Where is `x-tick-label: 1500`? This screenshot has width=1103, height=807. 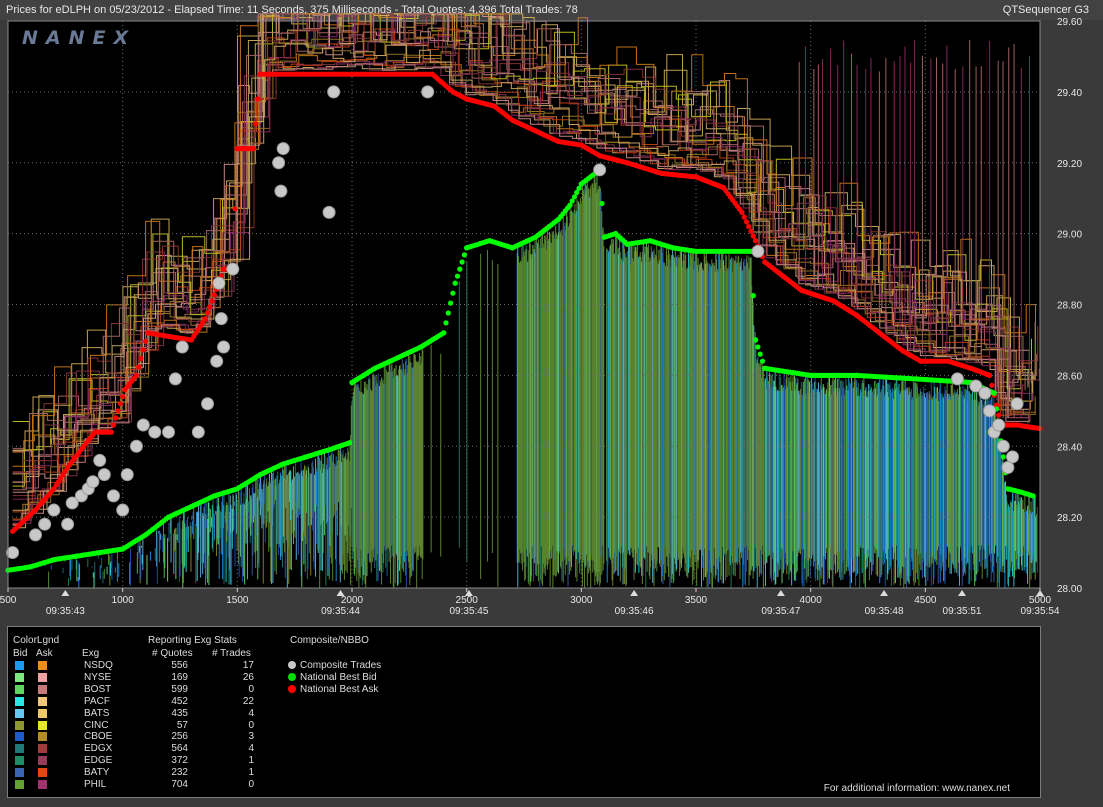
x-tick-label: 1500 is located at coordinates (237, 600).